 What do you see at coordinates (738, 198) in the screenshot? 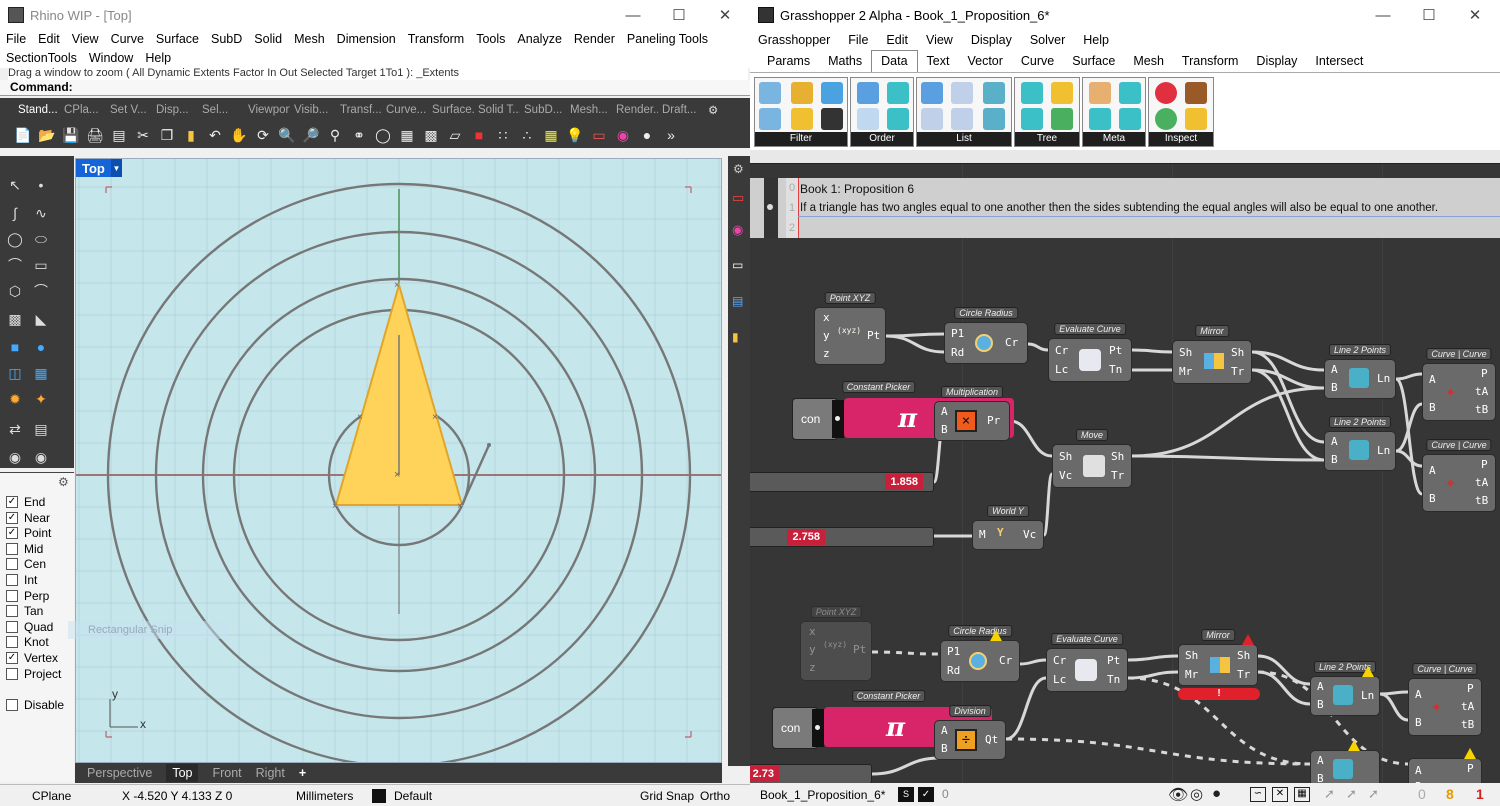
I see `dock-layers-icon: ▭` at bounding box center [738, 198].